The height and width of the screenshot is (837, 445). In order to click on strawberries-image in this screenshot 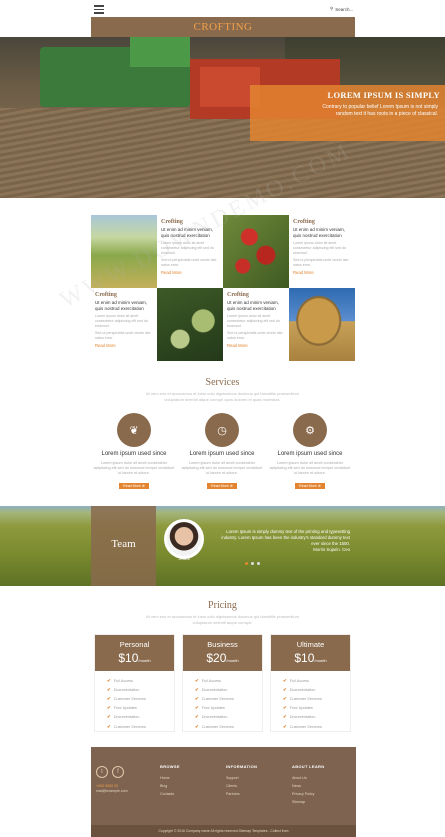, I will do `click(256, 251)`.